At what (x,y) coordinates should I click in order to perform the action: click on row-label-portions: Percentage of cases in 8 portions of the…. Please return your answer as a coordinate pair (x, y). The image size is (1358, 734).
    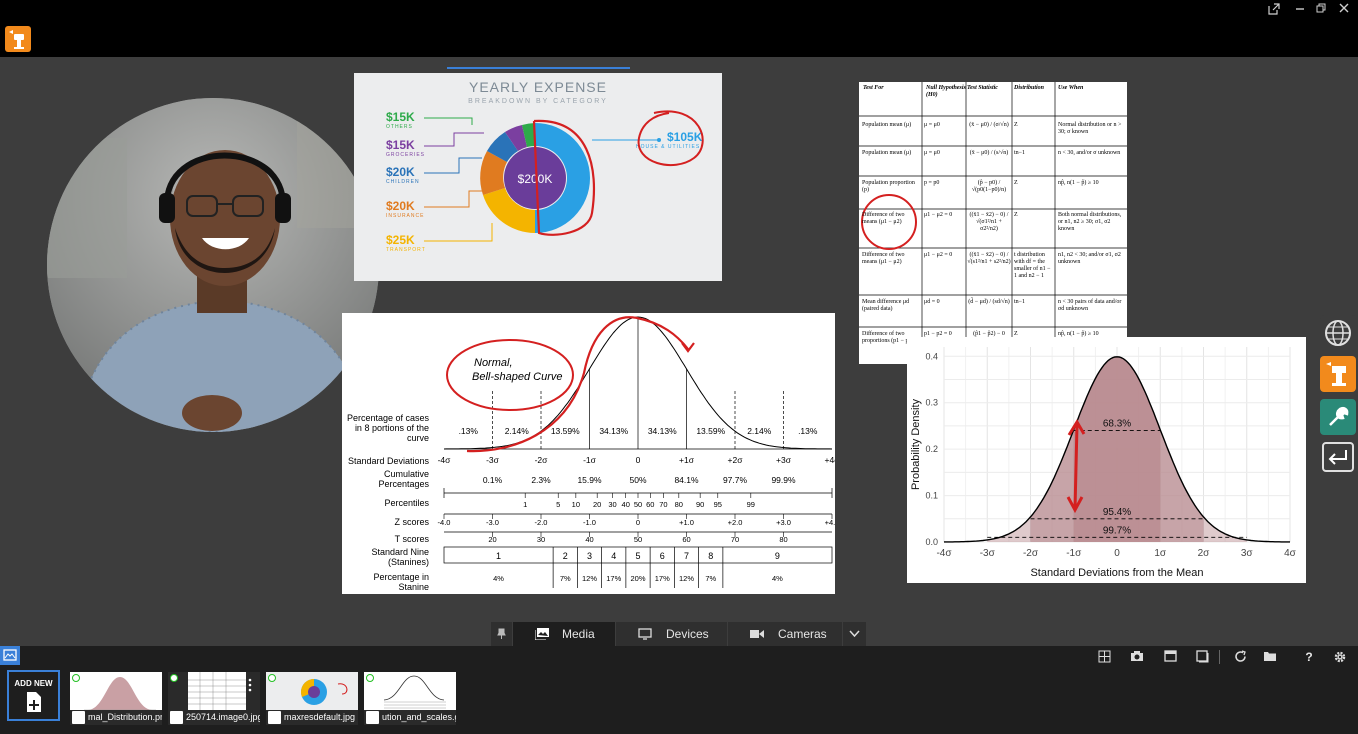
    Looking at the image, I should click on (387, 428).